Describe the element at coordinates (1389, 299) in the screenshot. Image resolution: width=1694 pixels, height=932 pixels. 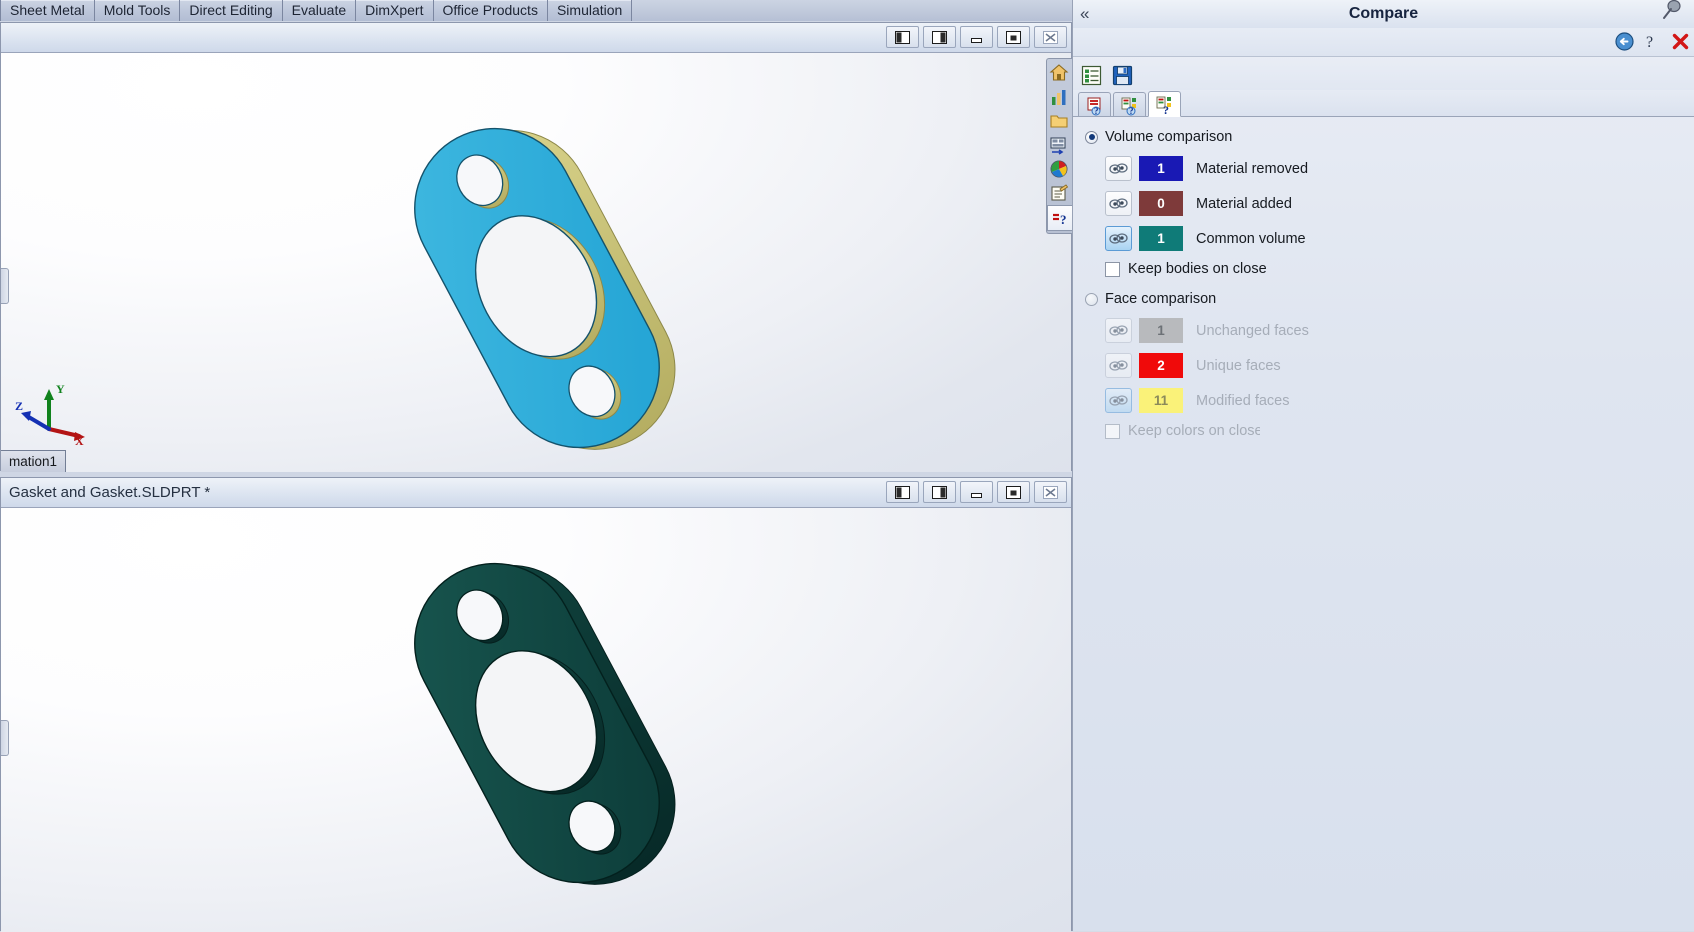
I see `face-comparison-radio-row: Face comparison` at that location.